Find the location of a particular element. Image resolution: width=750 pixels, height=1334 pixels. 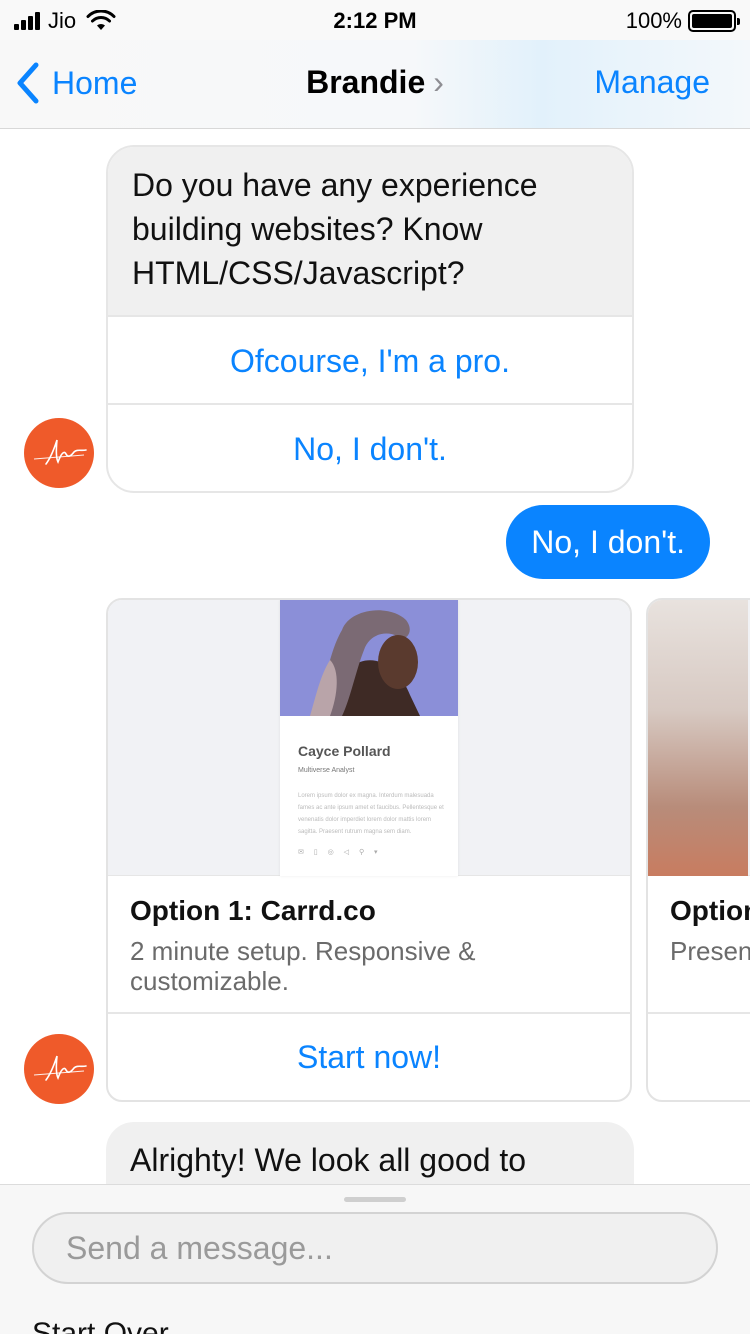

carousel-card: Option Presen A is located at coordinates (698, 850).